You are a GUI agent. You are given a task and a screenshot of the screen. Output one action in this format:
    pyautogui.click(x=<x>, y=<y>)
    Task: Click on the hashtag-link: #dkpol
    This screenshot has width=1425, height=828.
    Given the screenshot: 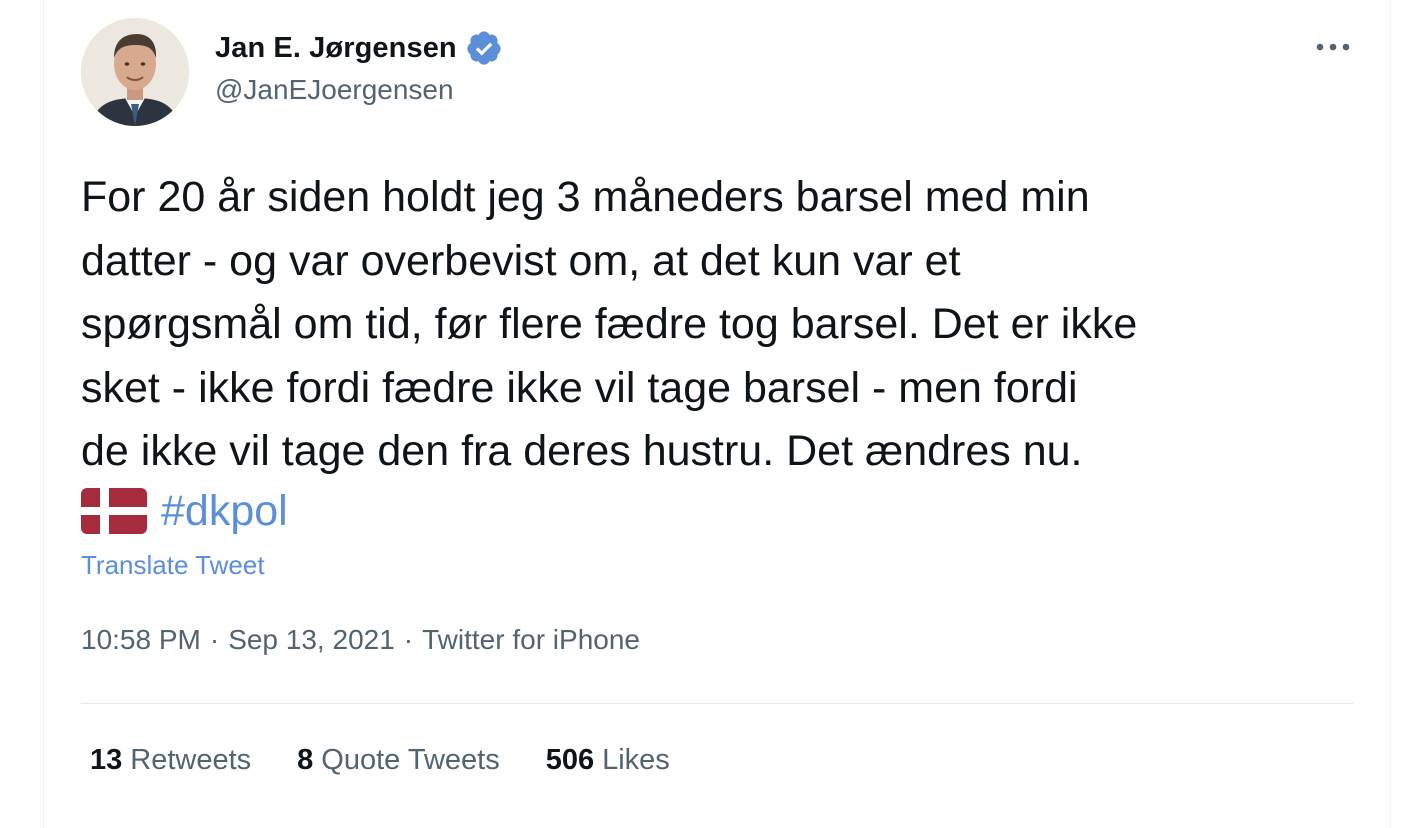 What is the action you would take?
    pyautogui.click(x=224, y=511)
    